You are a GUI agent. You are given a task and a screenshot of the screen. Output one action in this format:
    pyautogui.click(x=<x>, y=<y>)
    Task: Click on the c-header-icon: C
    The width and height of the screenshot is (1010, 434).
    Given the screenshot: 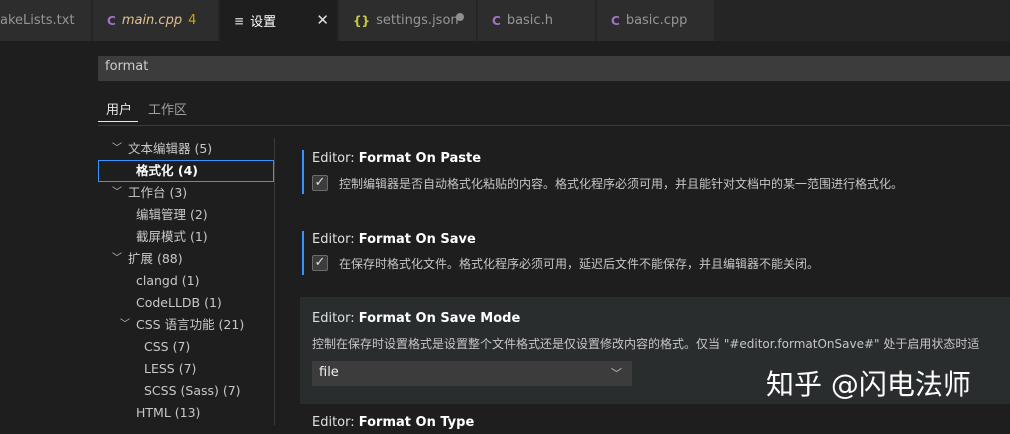 What is the action you would take?
    pyautogui.click(x=496, y=20)
    